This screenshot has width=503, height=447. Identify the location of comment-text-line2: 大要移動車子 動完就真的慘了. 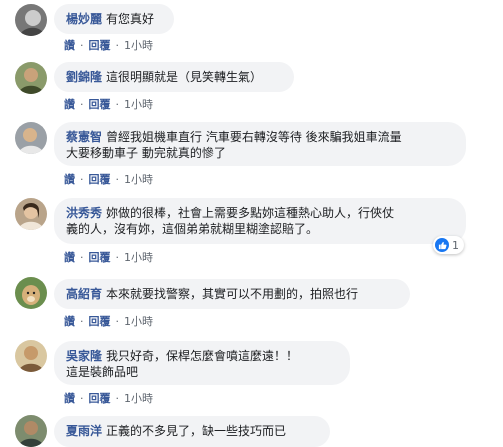
(146, 153).